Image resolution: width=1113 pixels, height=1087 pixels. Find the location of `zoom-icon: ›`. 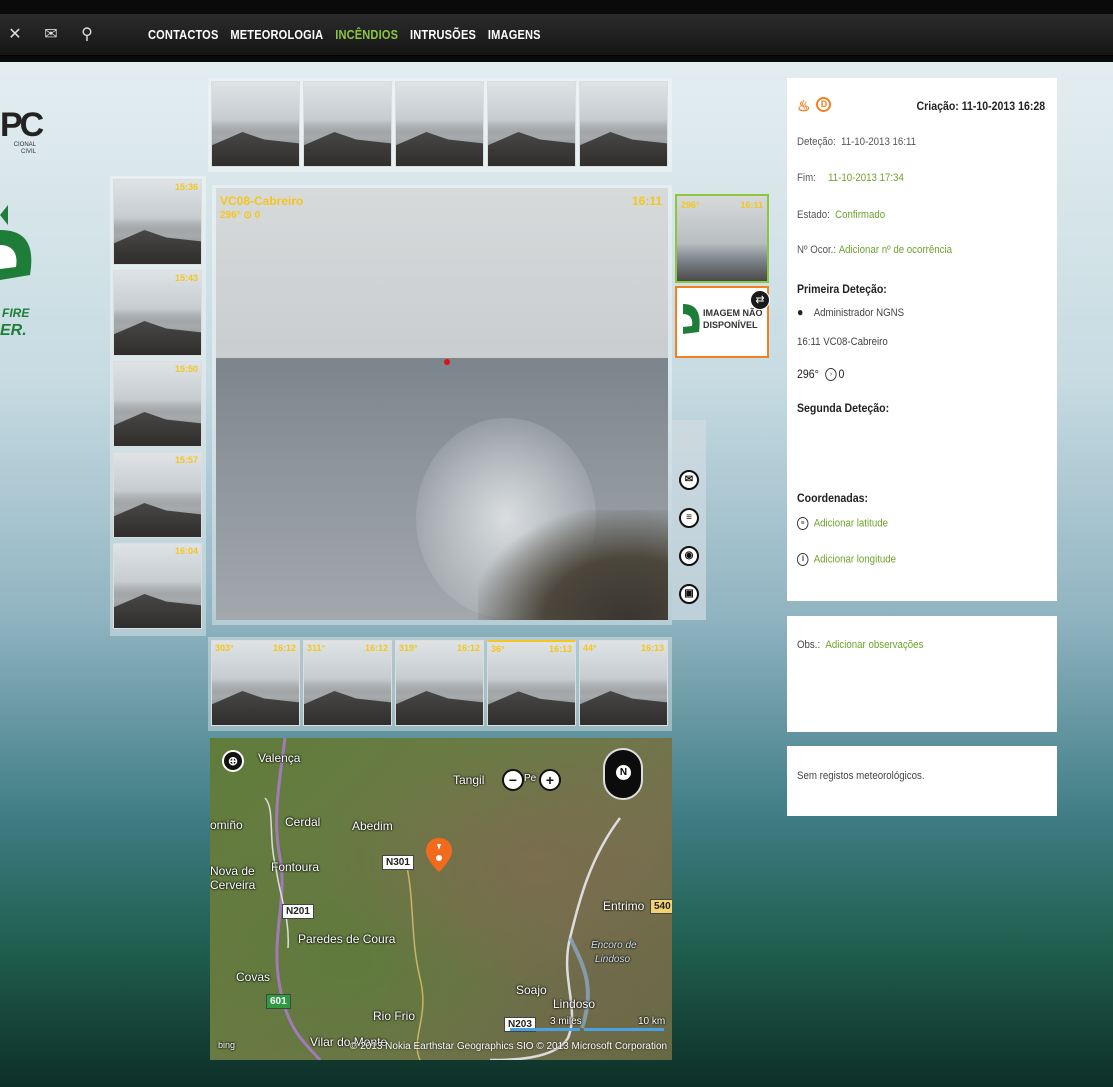

zoom-icon: › is located at coordinates (831, 375).